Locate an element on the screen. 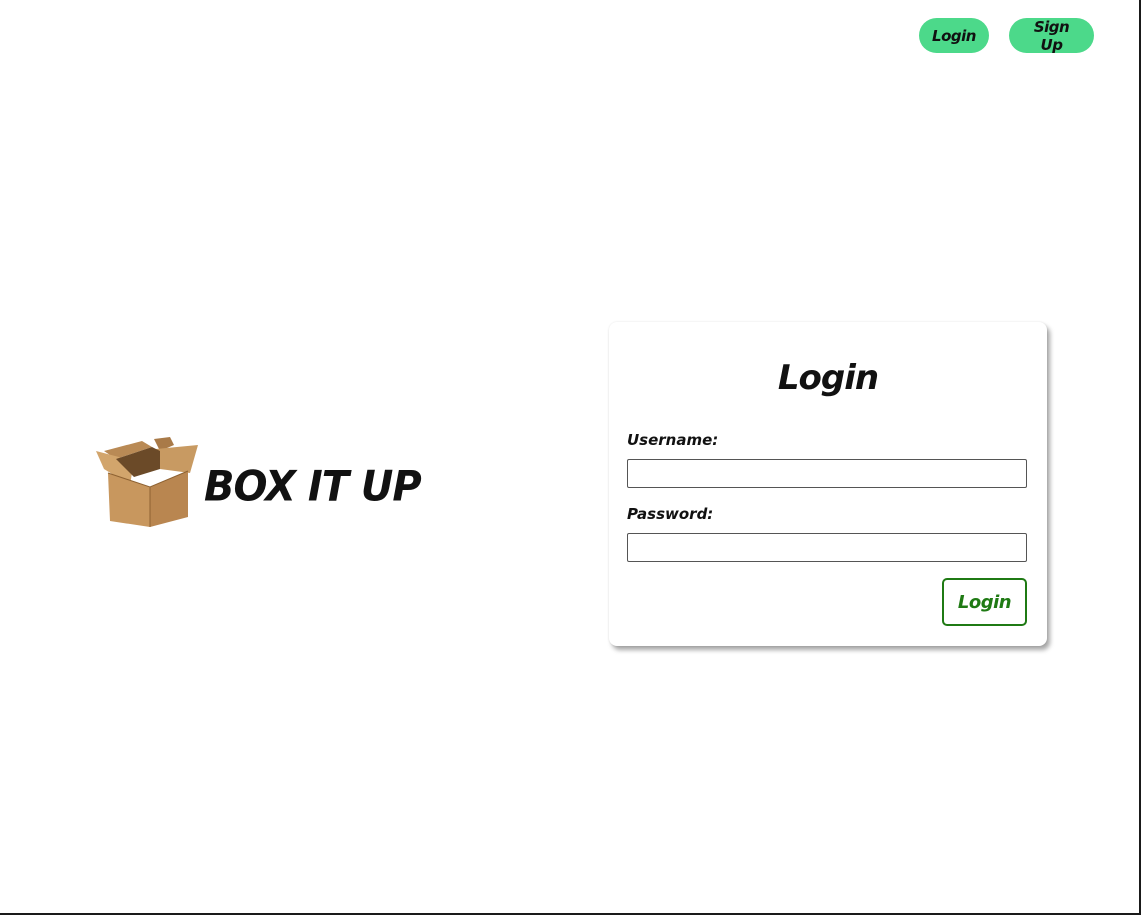 The image size is (1141, 915). nav-login-button: Login is located at coordinates (954, 35).